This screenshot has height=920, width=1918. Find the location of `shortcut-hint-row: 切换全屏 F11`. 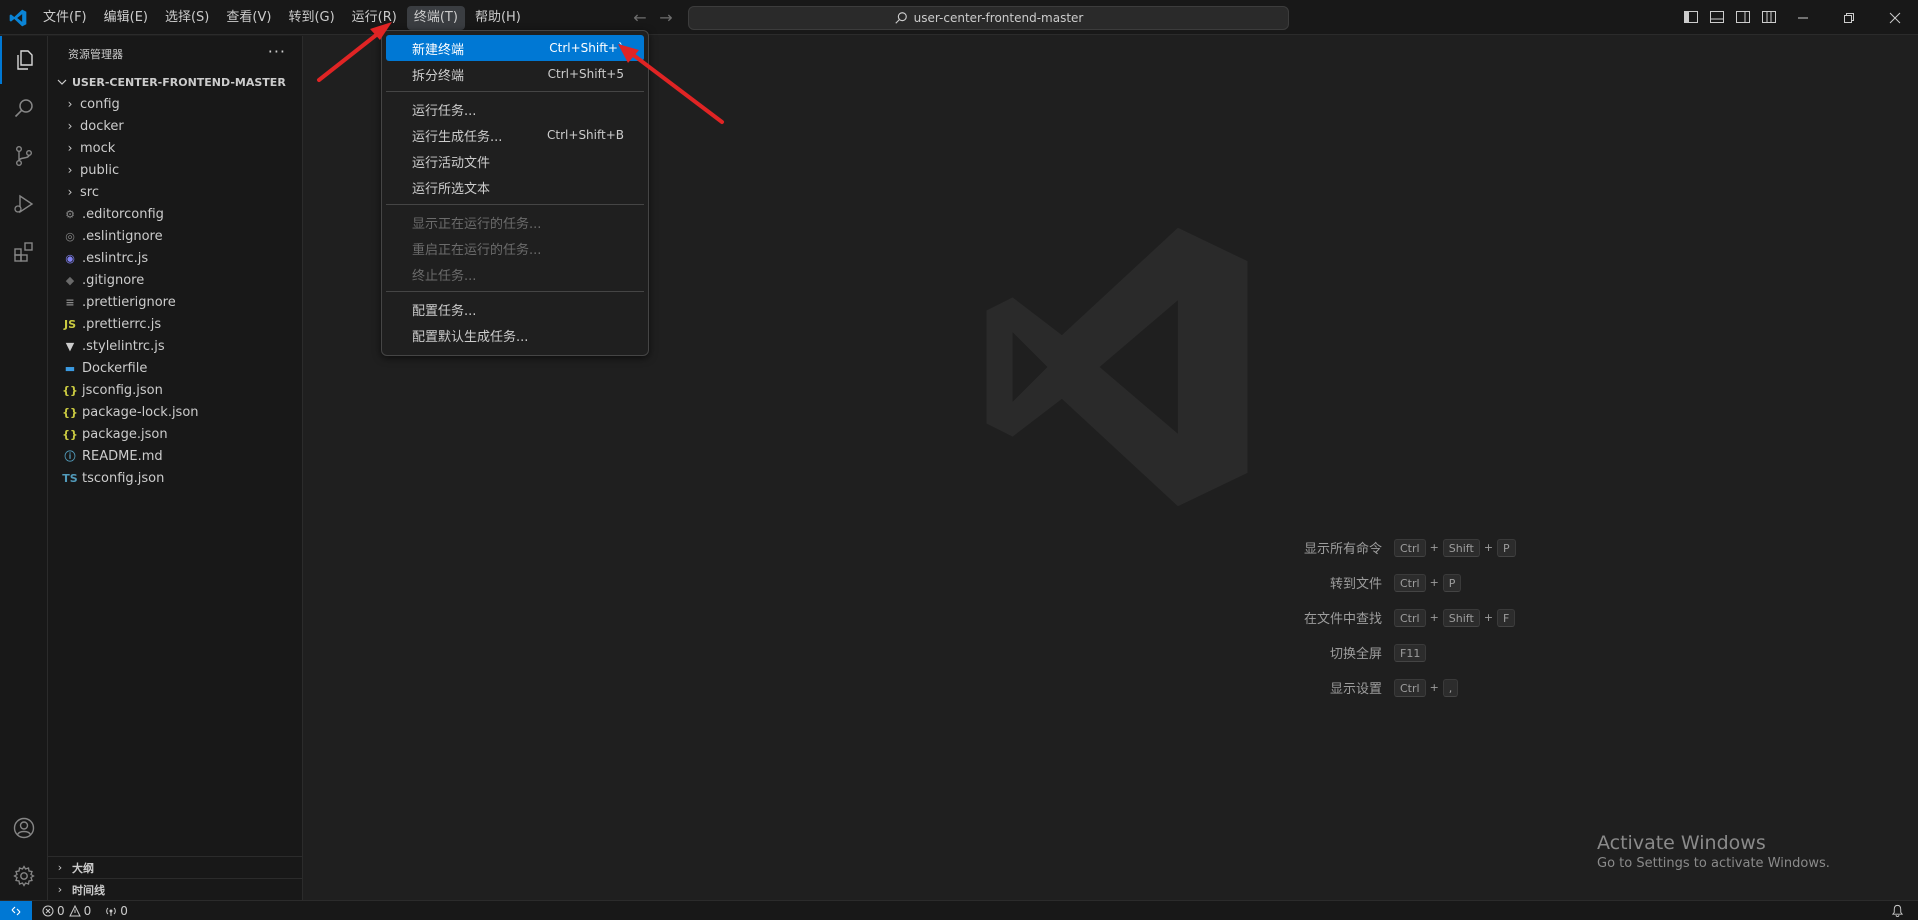

shortcut-hint-row: 切换全屏 F11 is located at coordinates (1175, 652).